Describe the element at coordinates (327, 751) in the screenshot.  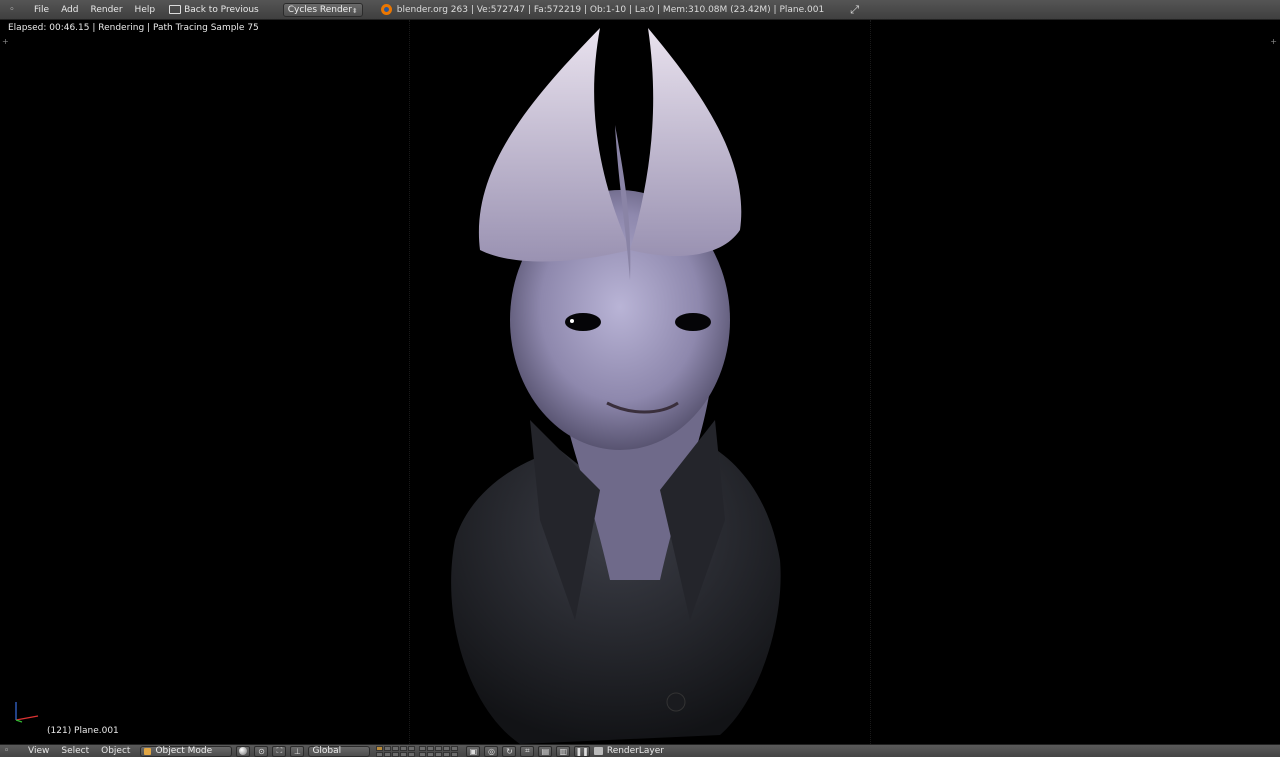
I see `transform-orientation-value: Global` at that location.